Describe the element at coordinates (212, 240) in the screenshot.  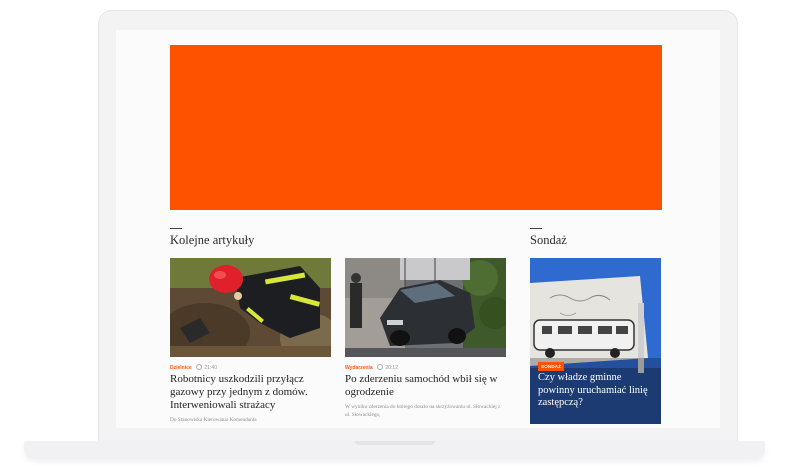
I see `section-title-articles: Kolejne artykuły` at that location.